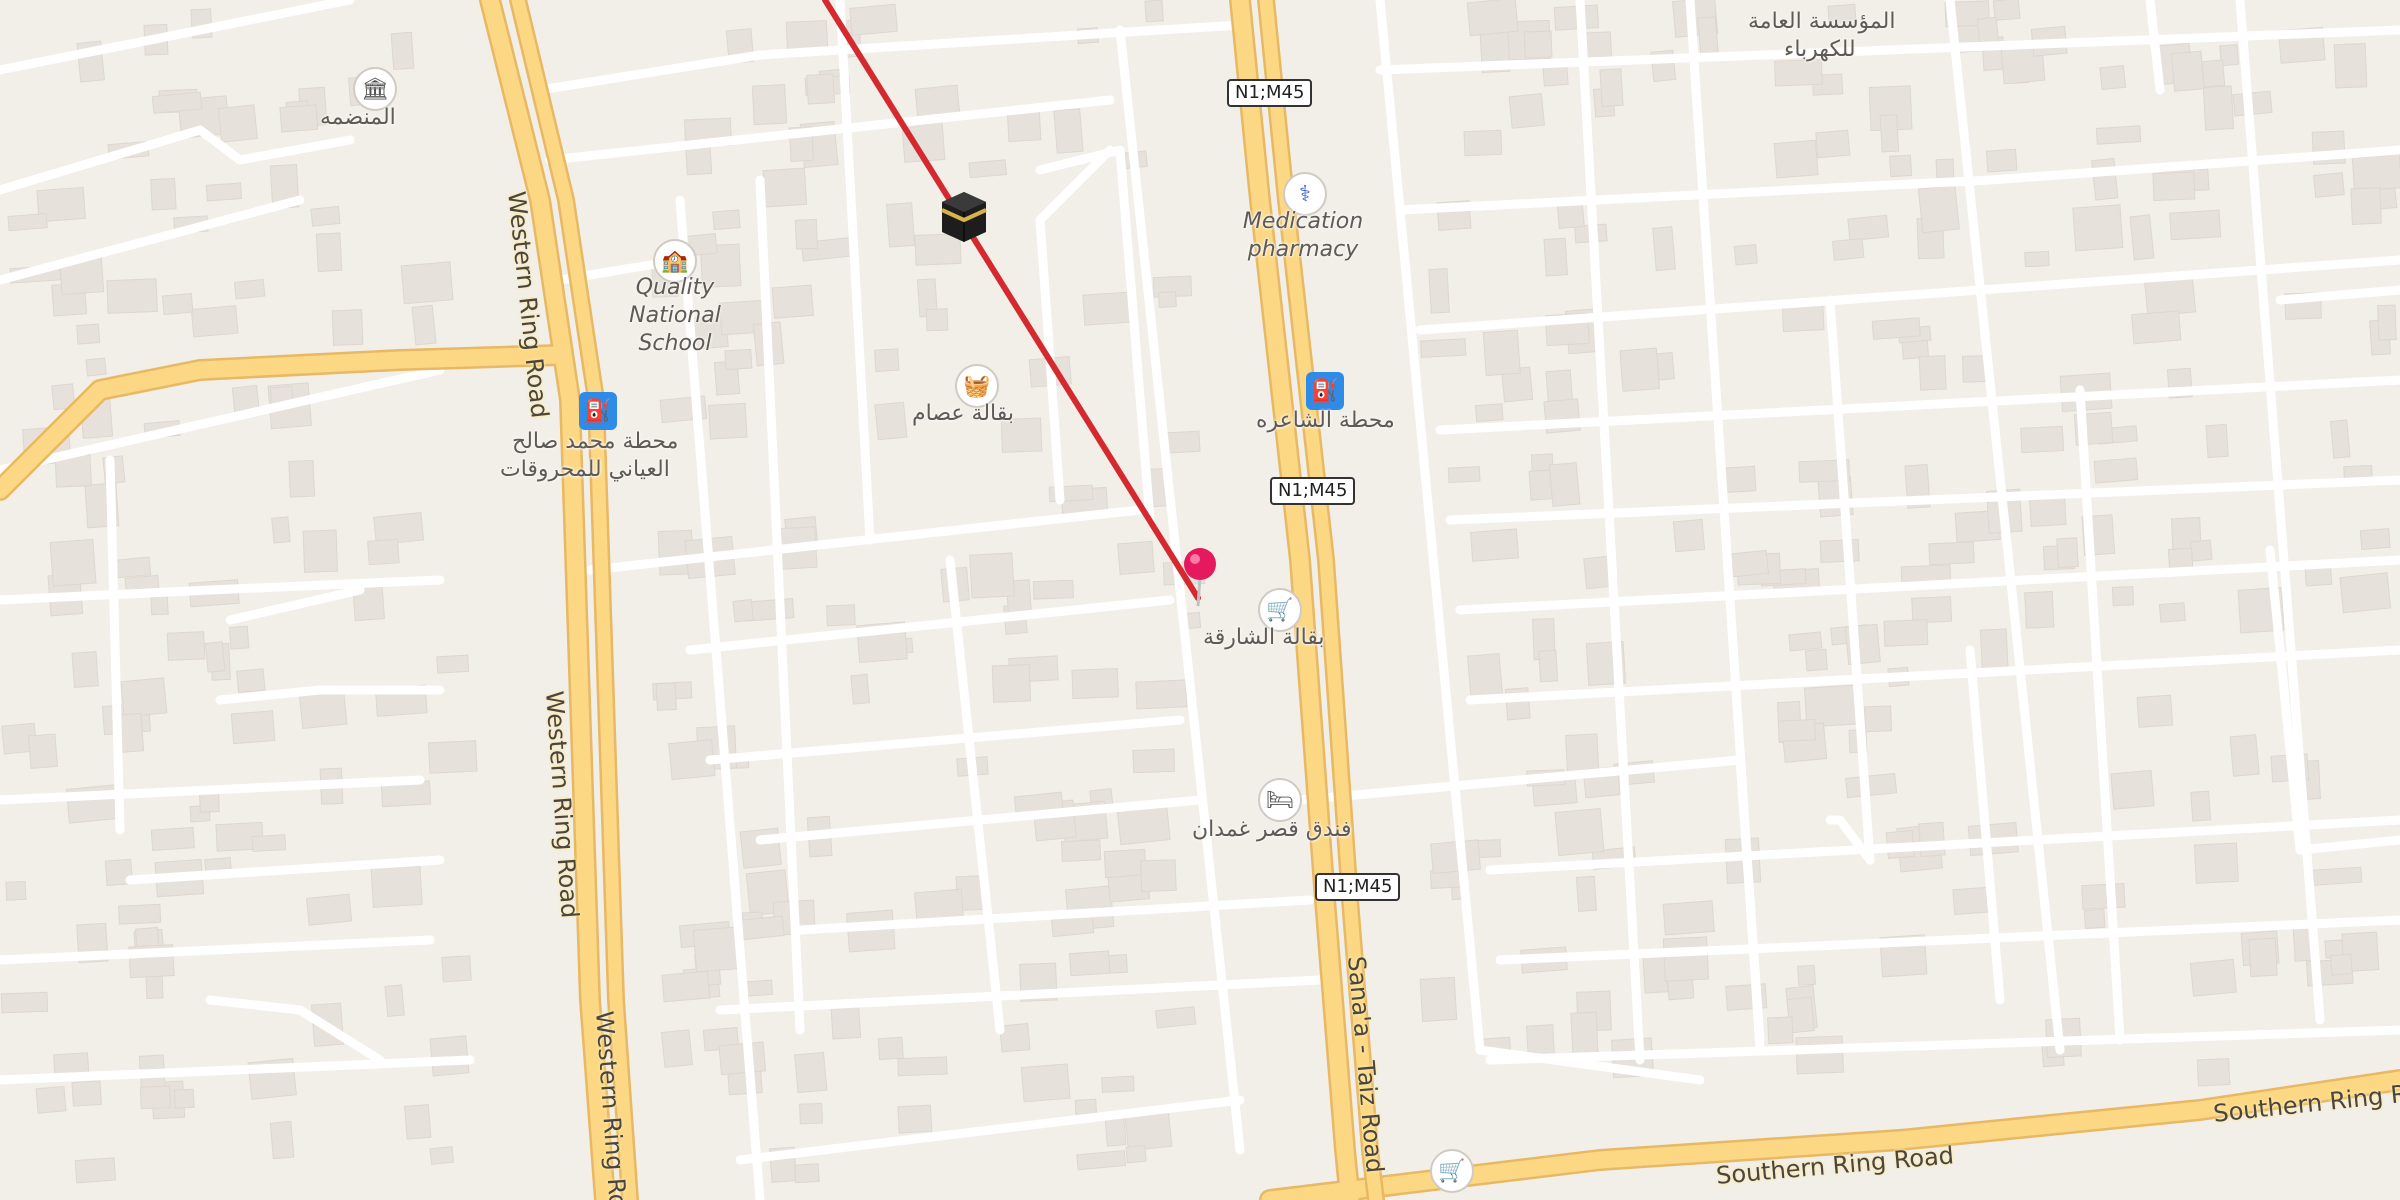  What do you see at coordinates (964, 216) in the screenshot?
I see `kaaba-icon` at bounding box center [964, 216].